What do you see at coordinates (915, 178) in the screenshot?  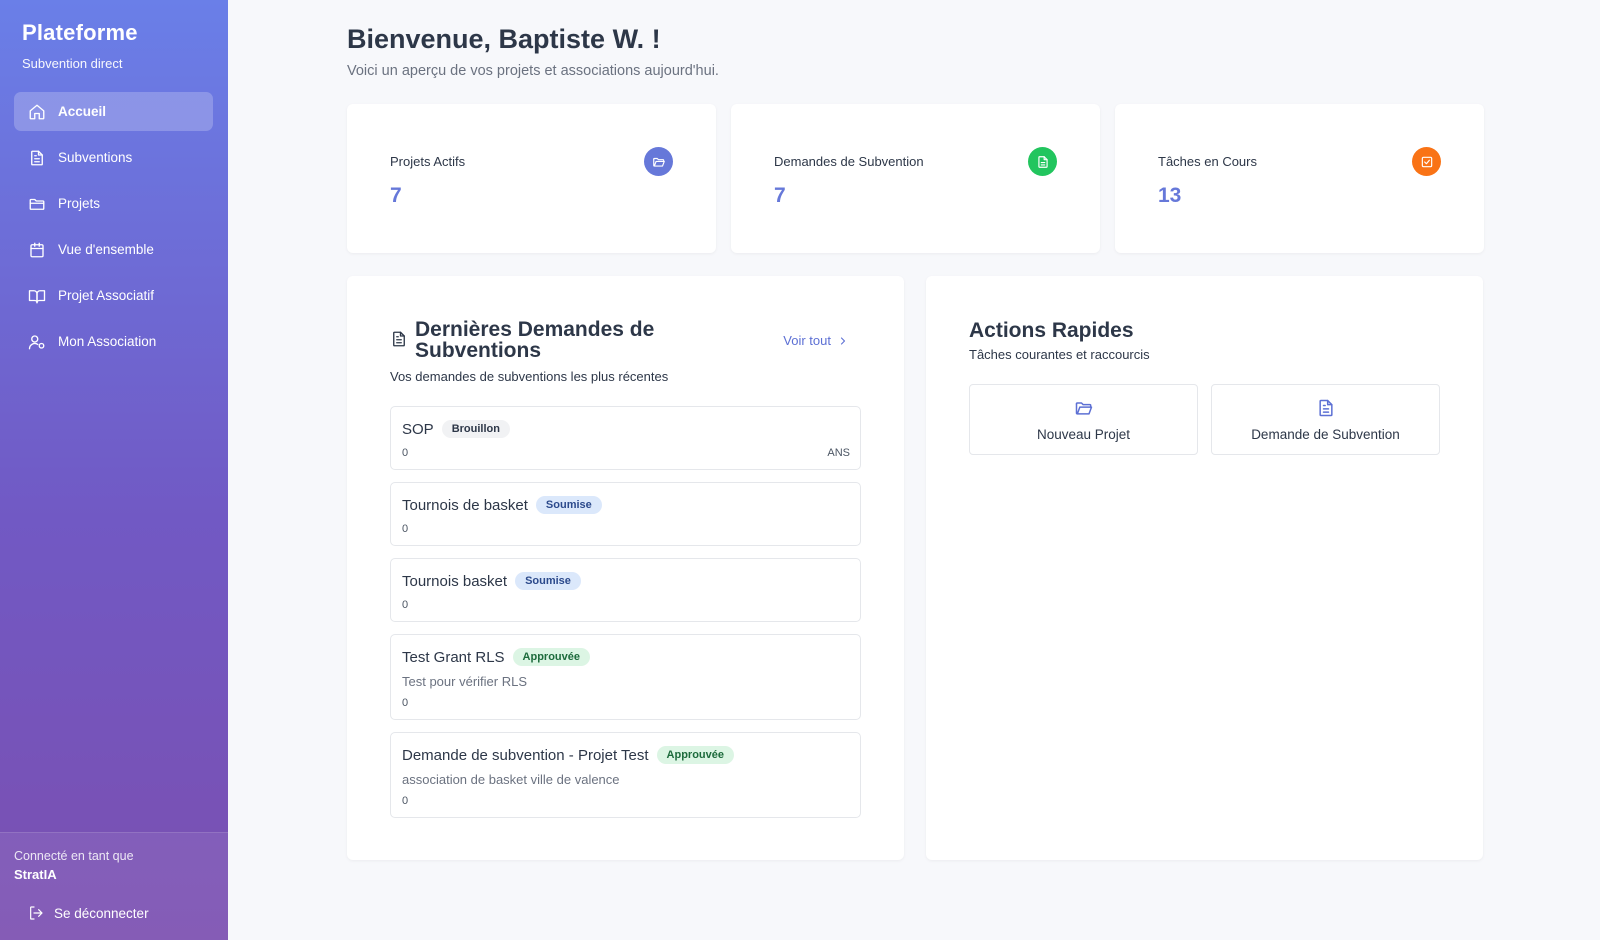 I see `stat-card-demandes: Demandes de Subvention 7` at bounding box center [915, 178].